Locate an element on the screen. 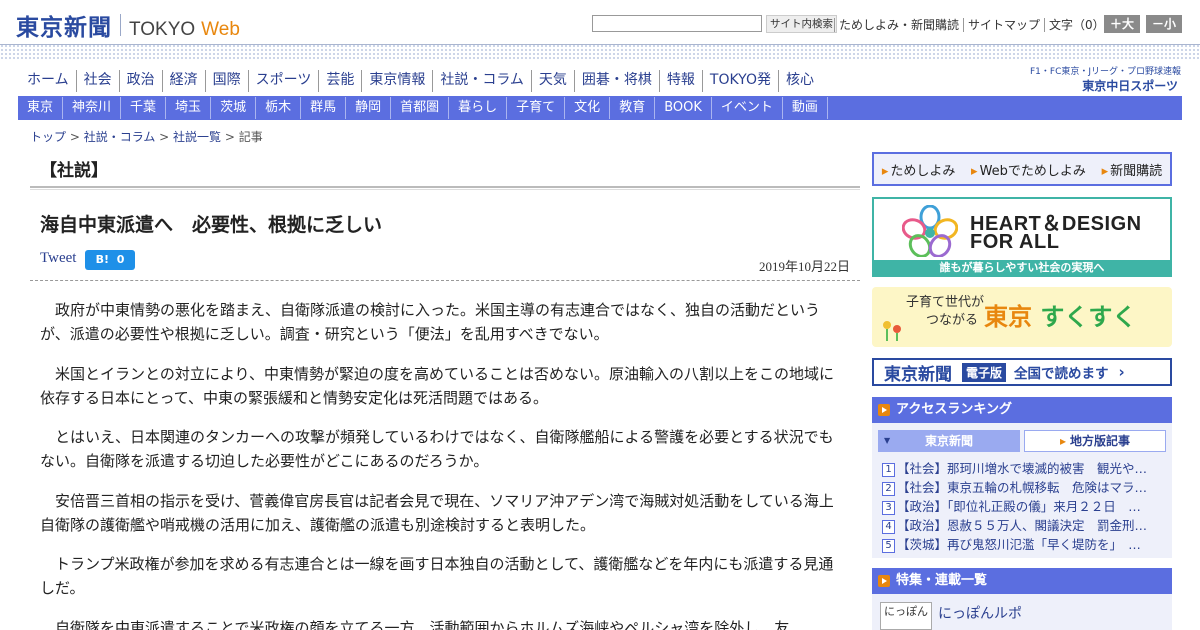  header-link-sitemap: サイトマップ is located at coordinates (1004, 25).